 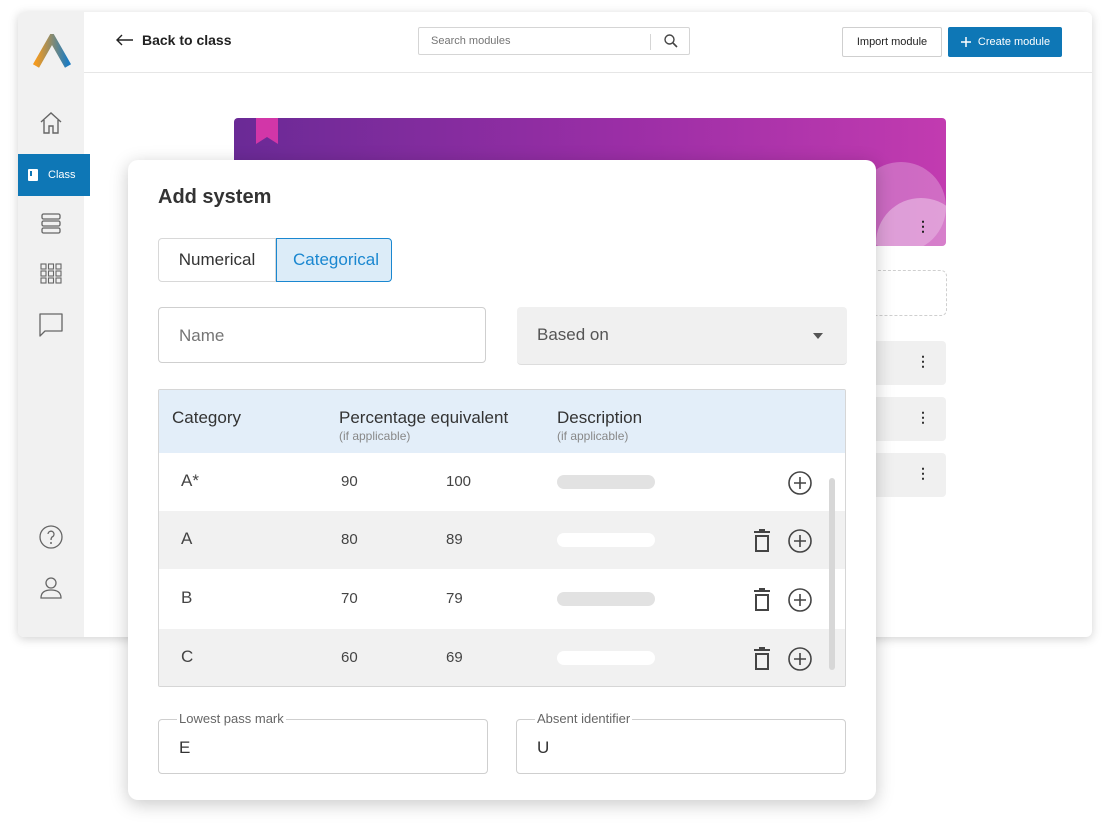 I want to click on absent-identifier-field: Absent identifier U, so click(x=681, y=742).